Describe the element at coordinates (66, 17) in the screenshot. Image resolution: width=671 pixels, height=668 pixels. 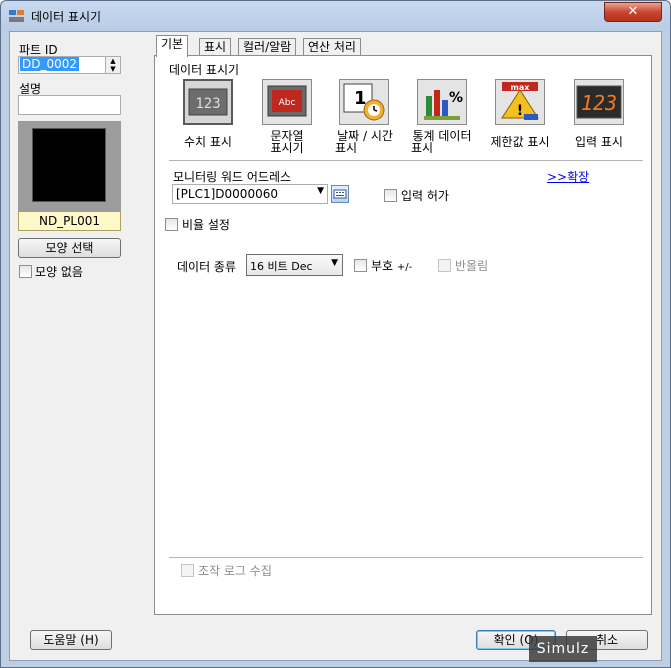
I see `window-title: 데이터 표시기` at that location.